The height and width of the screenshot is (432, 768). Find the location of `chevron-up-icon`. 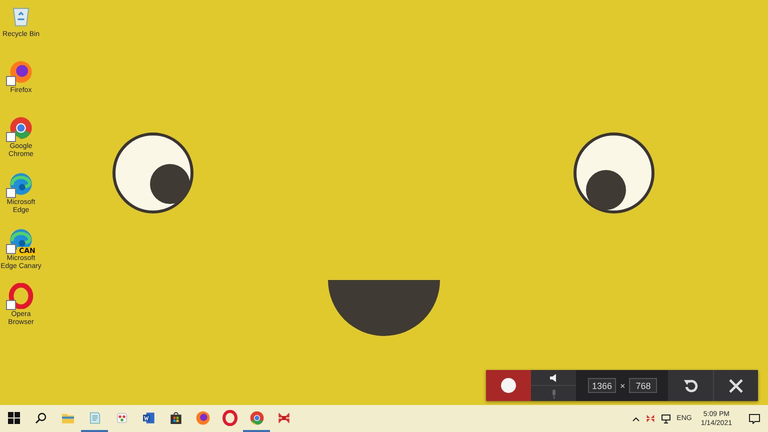

chevron-up-icon is located at coordinates (636, 419).